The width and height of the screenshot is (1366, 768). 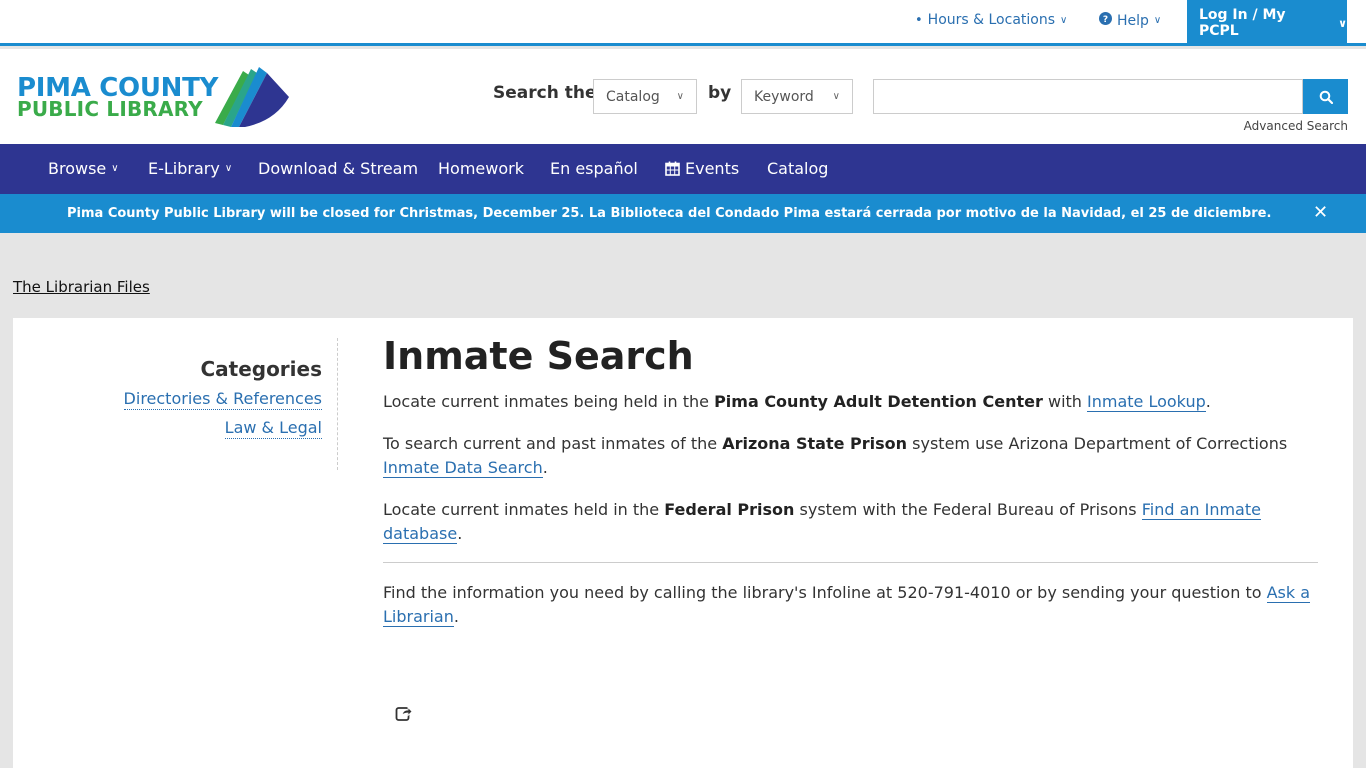 I want to click on search-scope-value: Catalog, so click(x=633, y=96).